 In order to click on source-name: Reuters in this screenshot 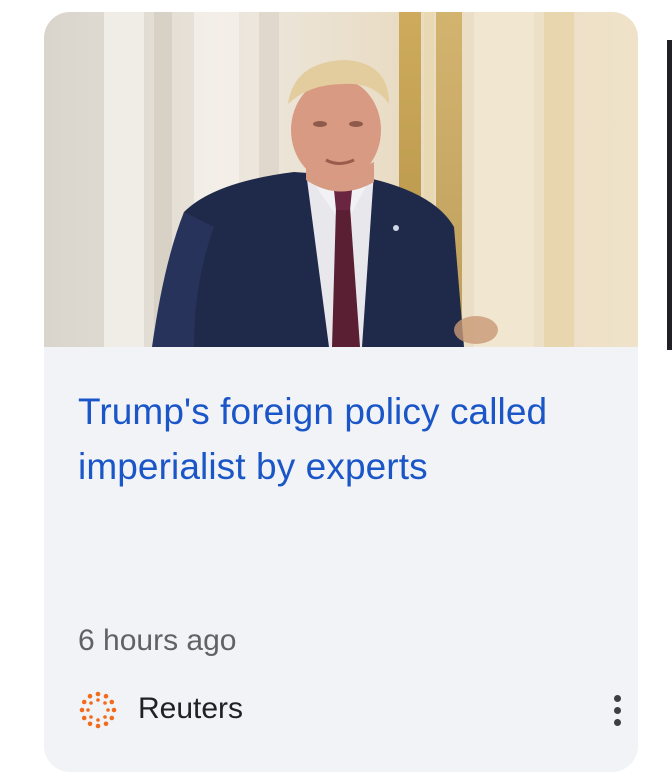, I will do `click(191, 708)`.